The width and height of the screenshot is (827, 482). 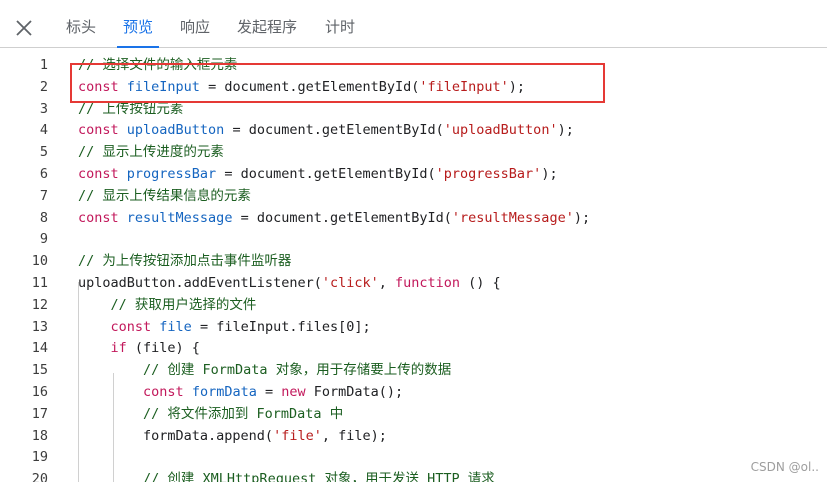 I want to click on code-line: 20 // 创建 XMLHttpRequest 对象，用于发送 HTTP 请求, so click(x=413, y=475).